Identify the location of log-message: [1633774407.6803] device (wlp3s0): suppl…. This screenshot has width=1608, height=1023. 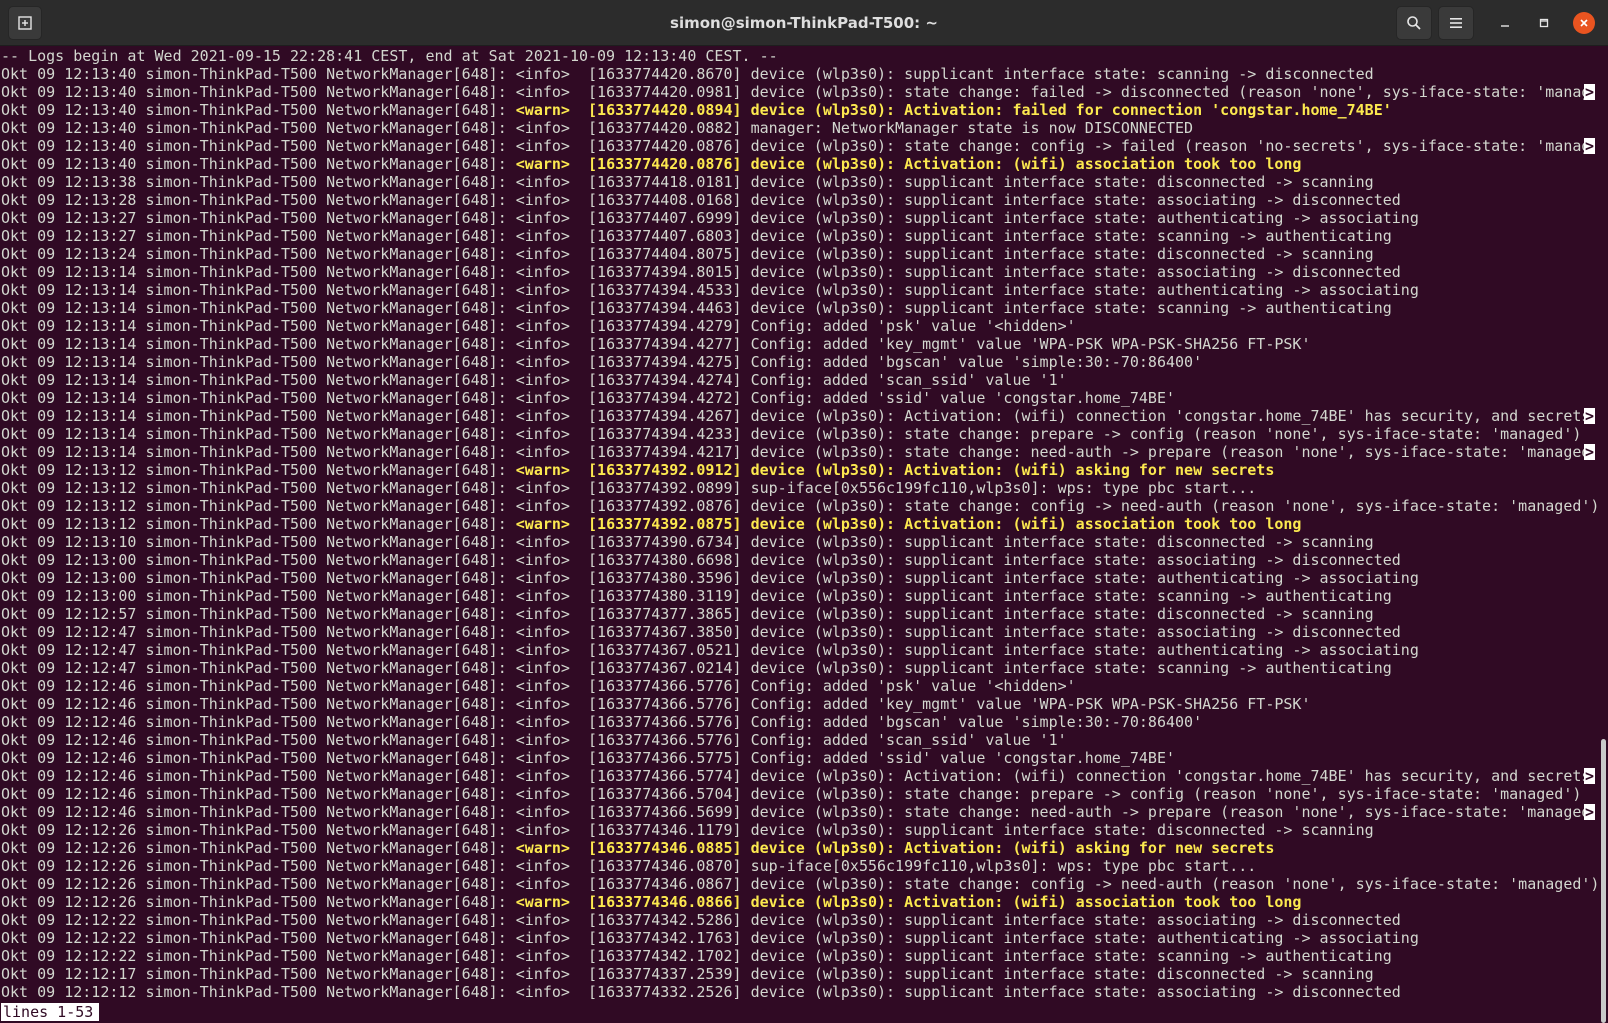
(990, 236).